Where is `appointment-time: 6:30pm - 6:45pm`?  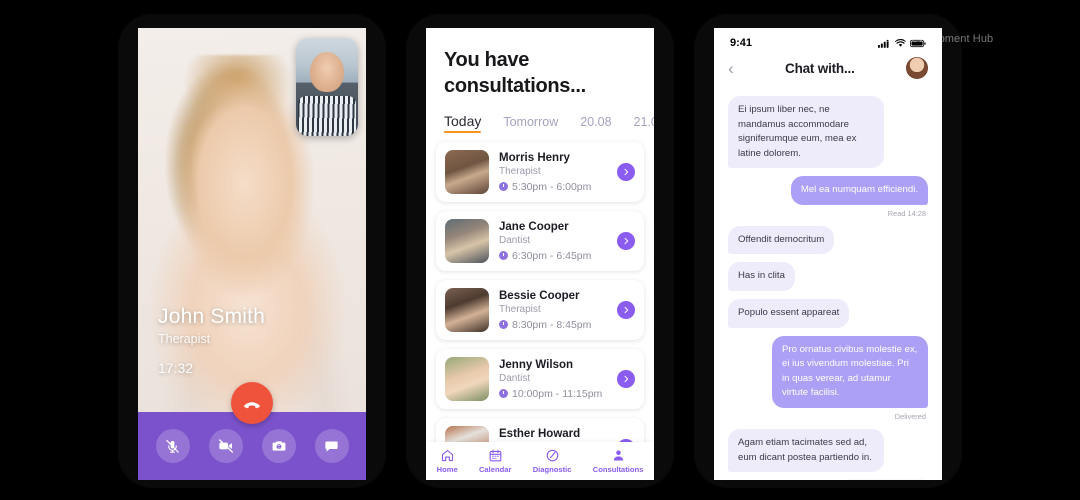 appointment-time: 6:30pm - 6:45pm is located at coordinates (553, 256).